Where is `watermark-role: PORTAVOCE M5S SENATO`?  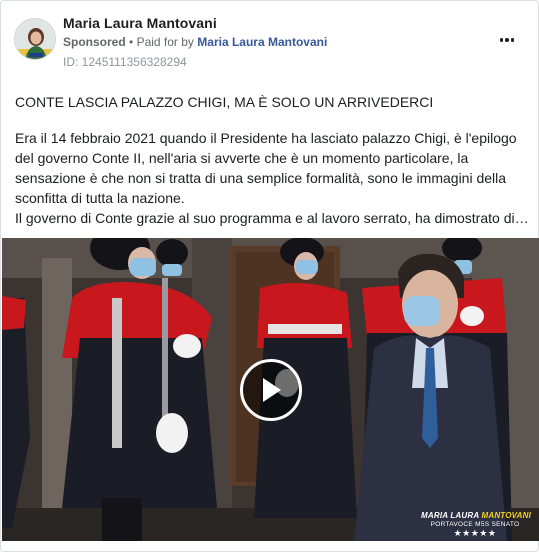
watermark-role: PORTAVOCE M5S SENATO is located at coordinates (475, 524).